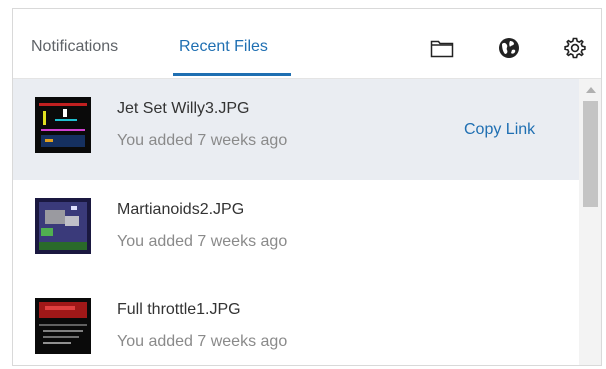 The height and width of the screenshot is (369, 606). Describe the element at coordinates (442, 48) in the screenshot. I see `folder-icon` at that location.